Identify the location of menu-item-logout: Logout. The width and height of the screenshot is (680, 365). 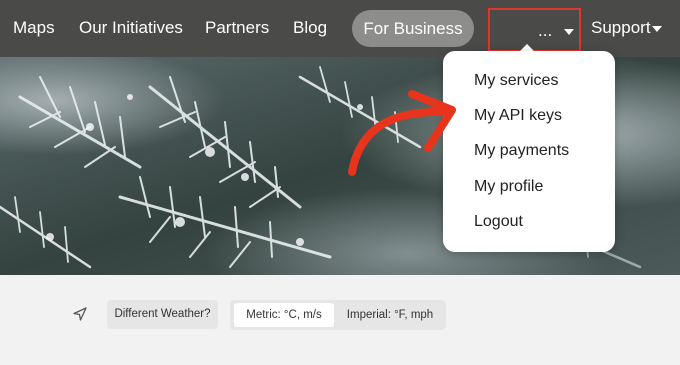
(498, 222).